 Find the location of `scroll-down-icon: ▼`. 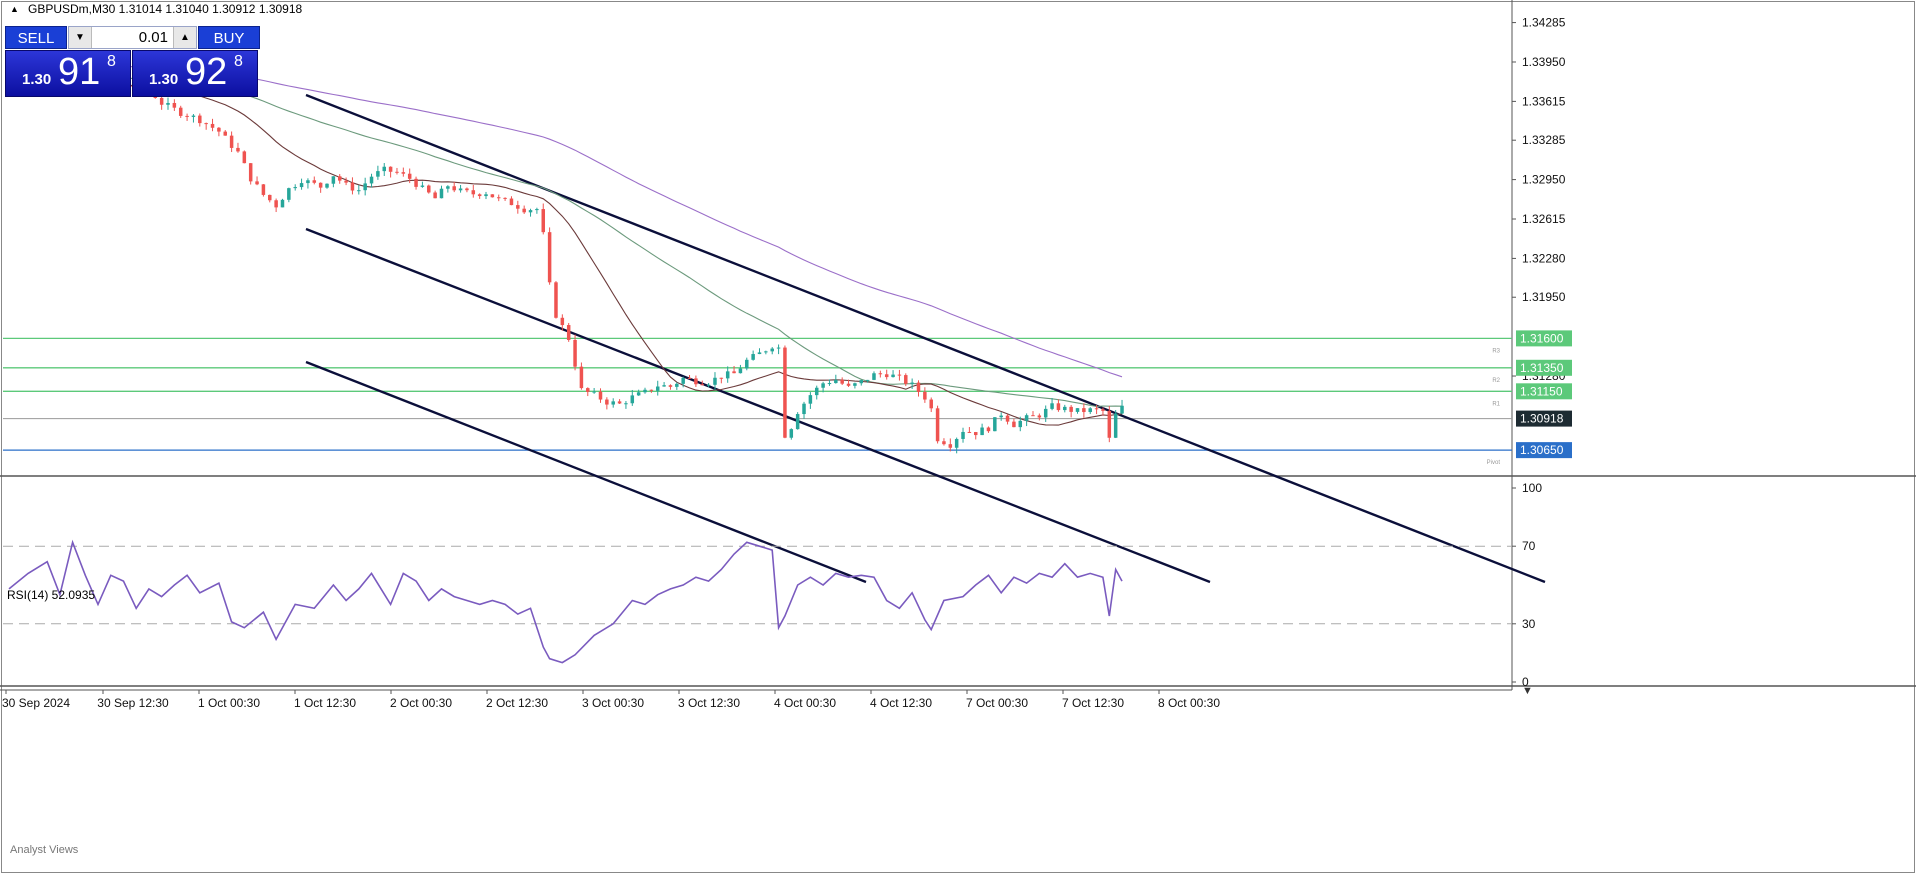

scroll-down-icon: ▼ is located at coordinates (1527, 691).